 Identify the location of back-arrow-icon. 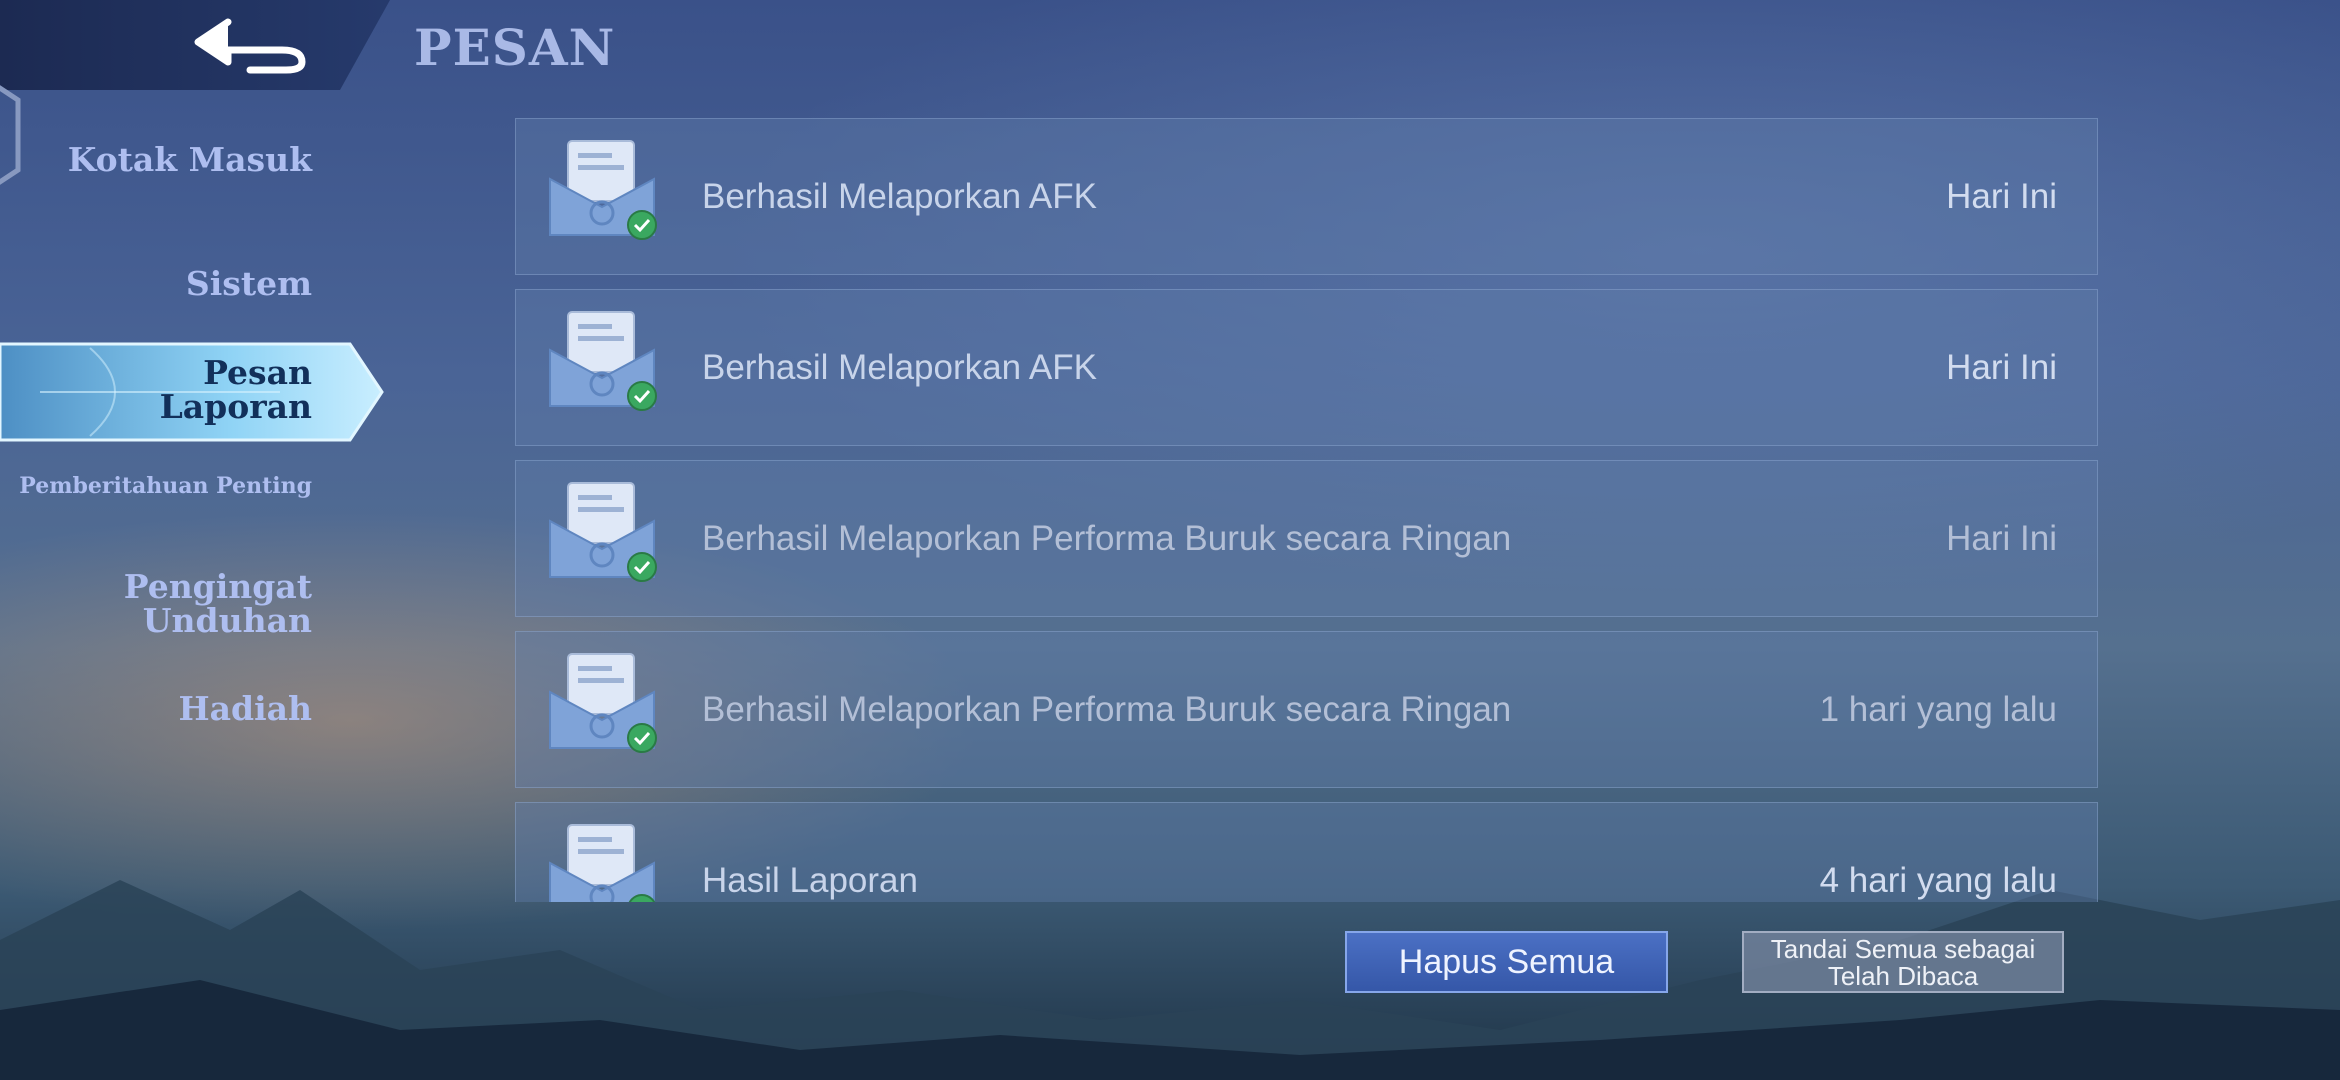
(250, 46).